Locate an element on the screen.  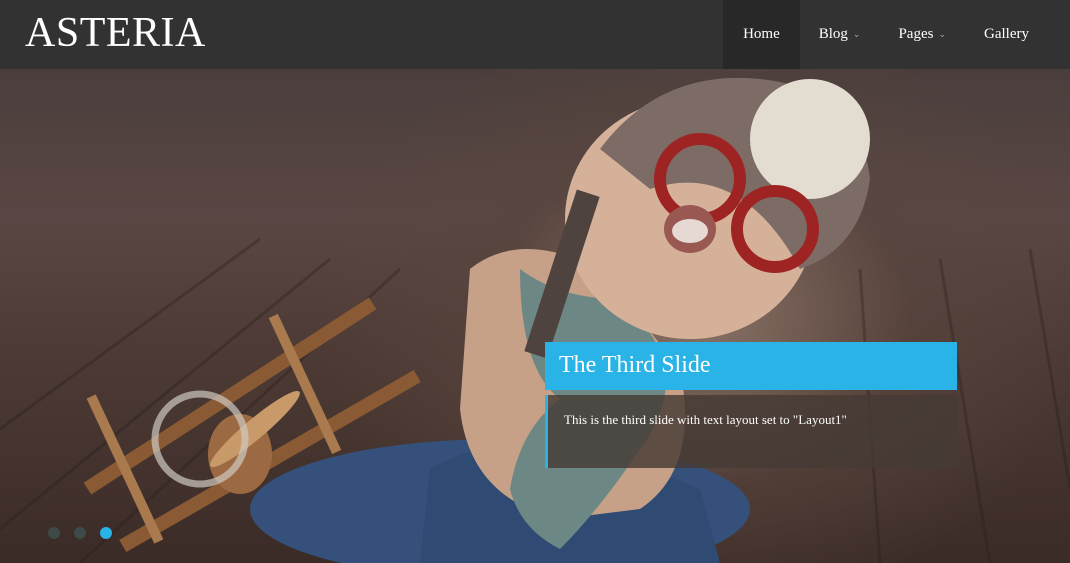
nav-item-gallery: Gallery is located at coordinates (1006, 34).